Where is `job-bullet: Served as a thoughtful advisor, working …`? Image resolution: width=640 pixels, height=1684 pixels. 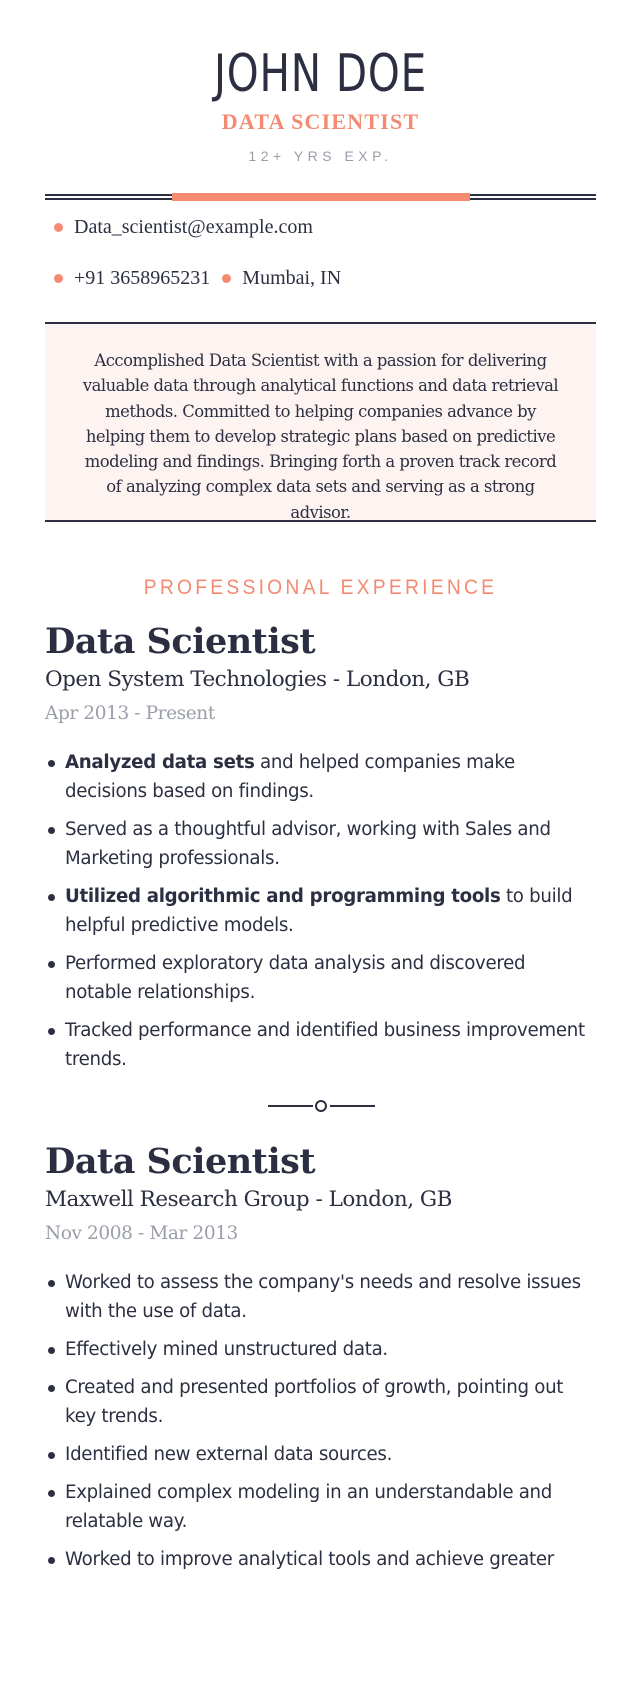
job-bullet: Served as a thoughtful advisor, working … is located at coordinates (320, 844).